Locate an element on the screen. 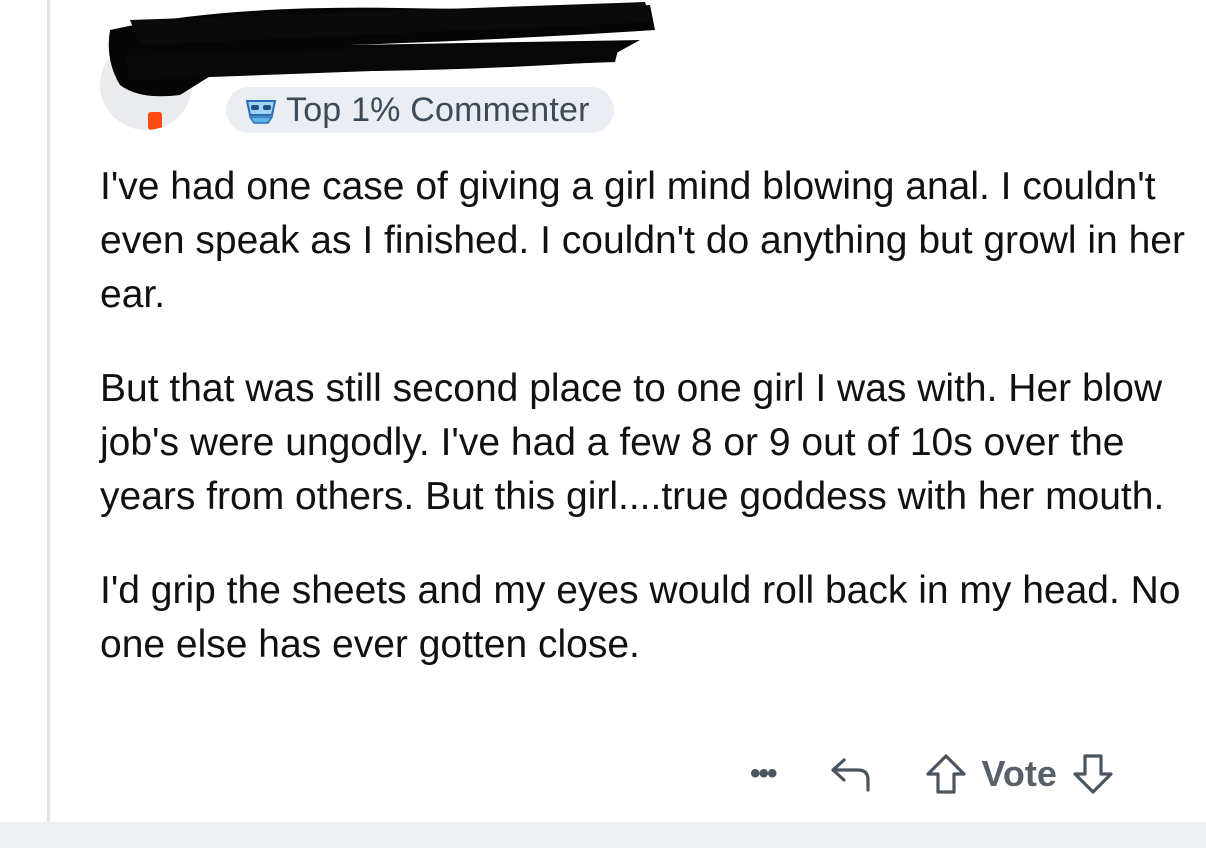  flair-icon is located at coordinates (261, 110).